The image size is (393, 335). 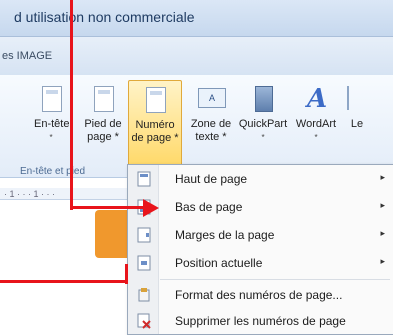 What do you see at coordinates (103, 137) in the screenshot?
I see `footer-button-label-2: page *` at bounding box center [103, 137].